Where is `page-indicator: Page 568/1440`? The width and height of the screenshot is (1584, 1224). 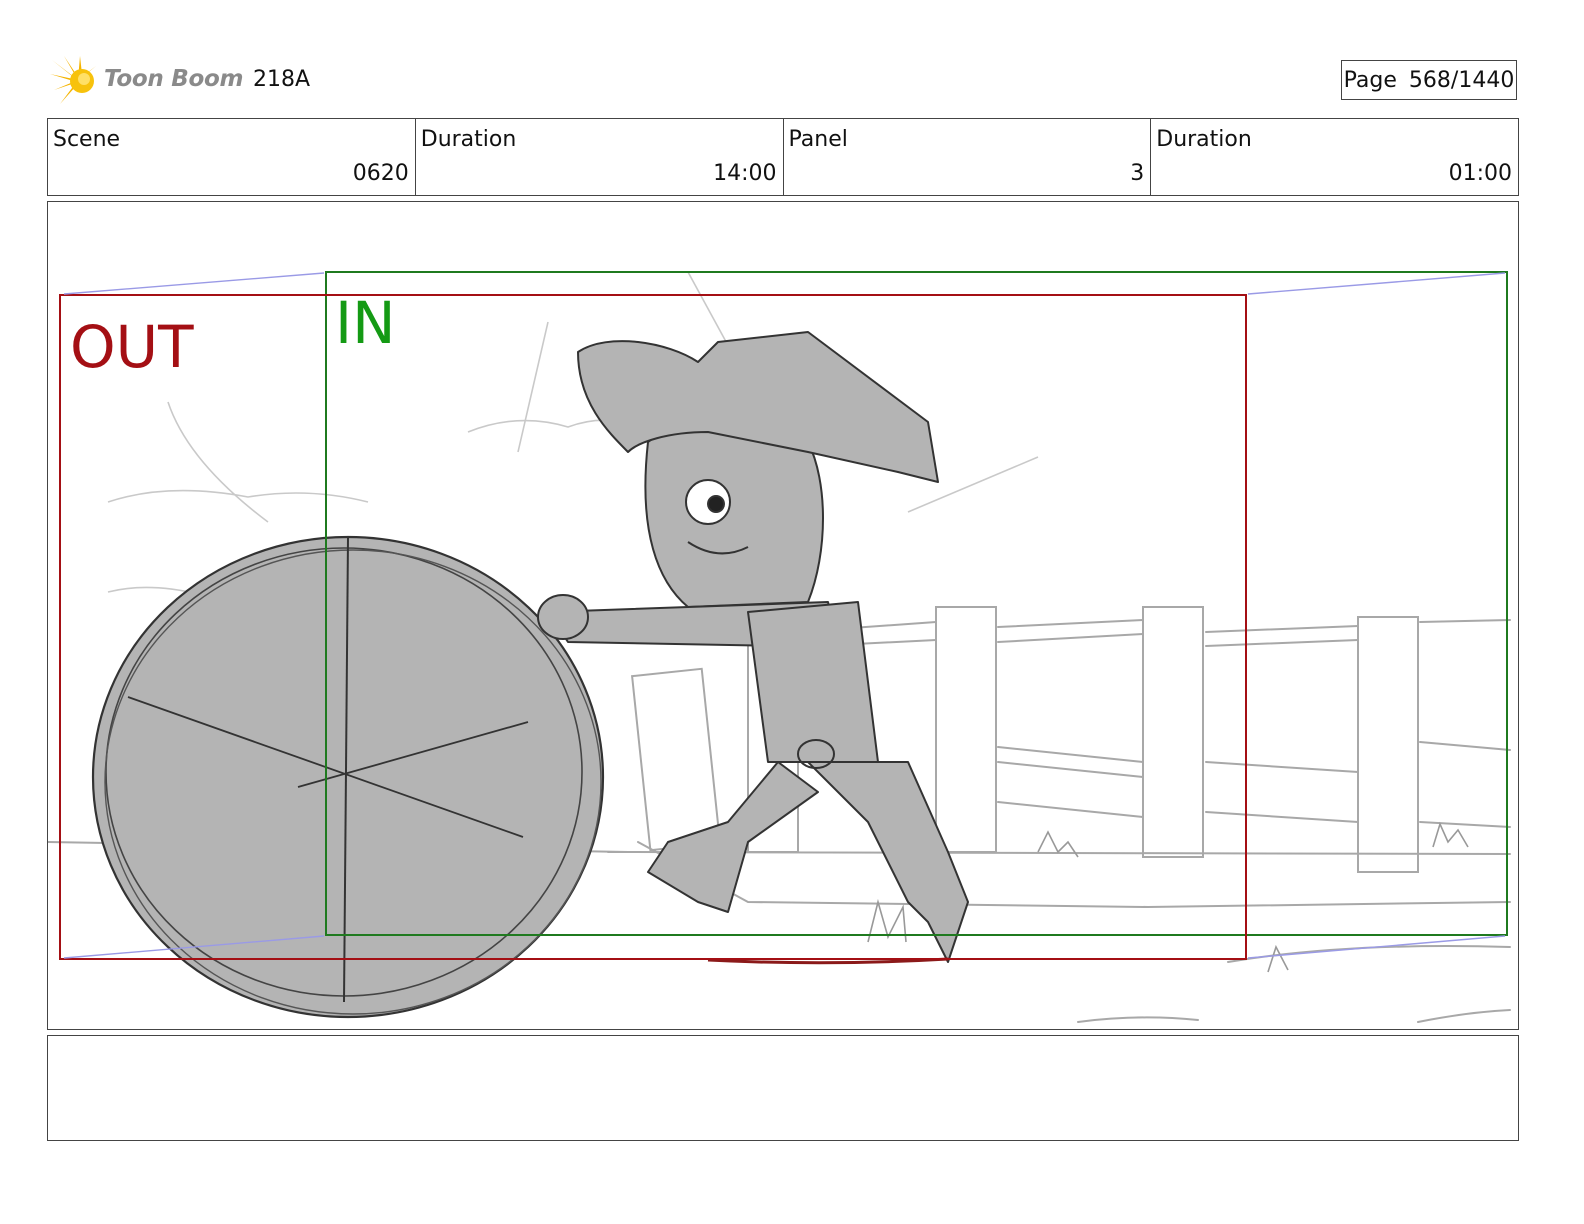
page-indicator: Page 568/1440 is located at coordinates (1429, 80).